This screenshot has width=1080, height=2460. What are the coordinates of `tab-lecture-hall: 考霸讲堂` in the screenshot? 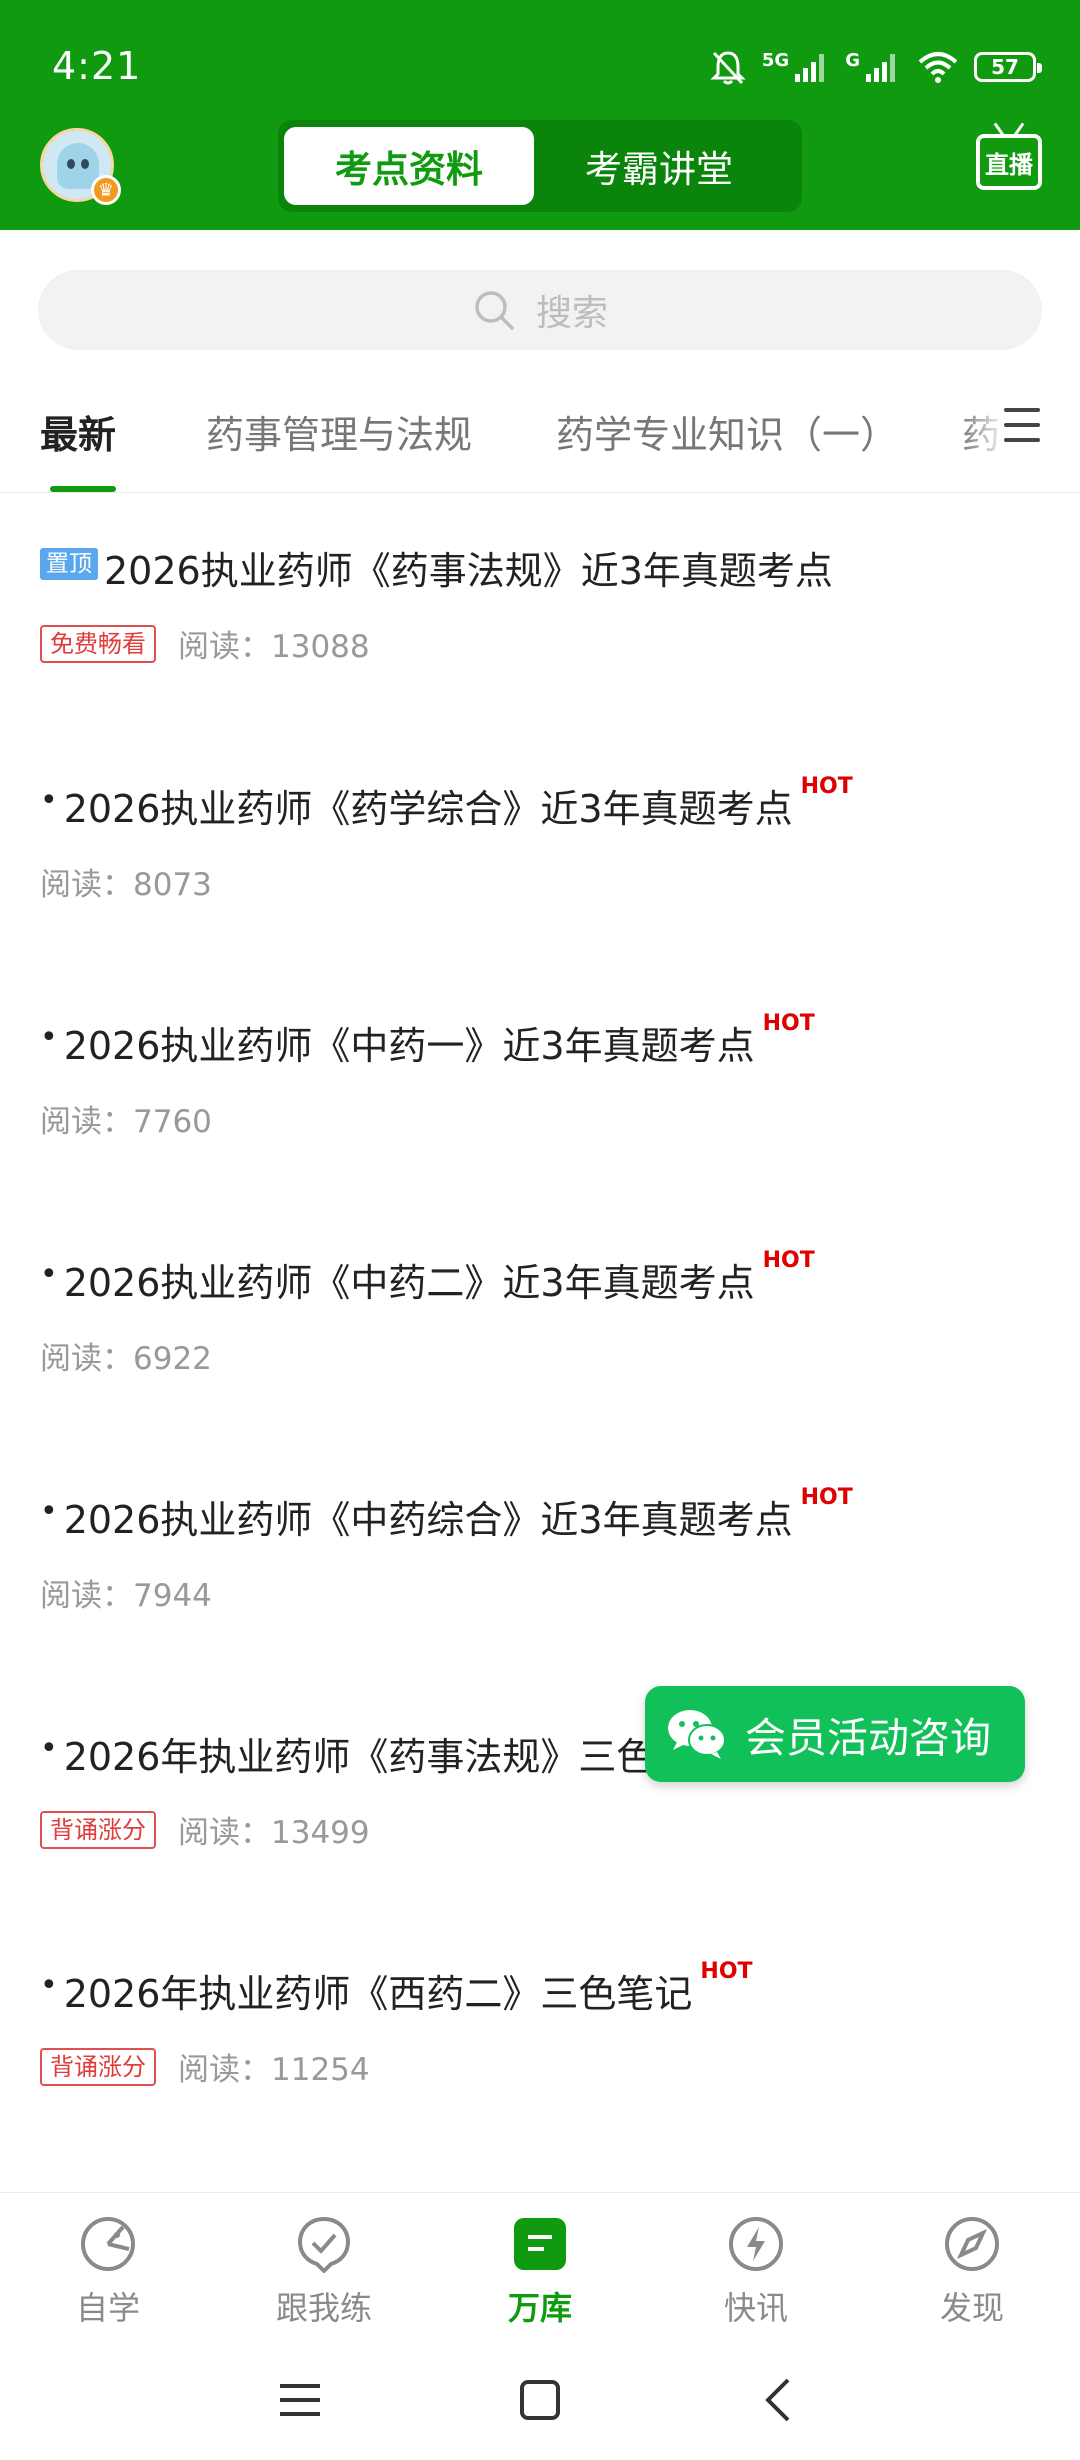 It's located at (659, 166).